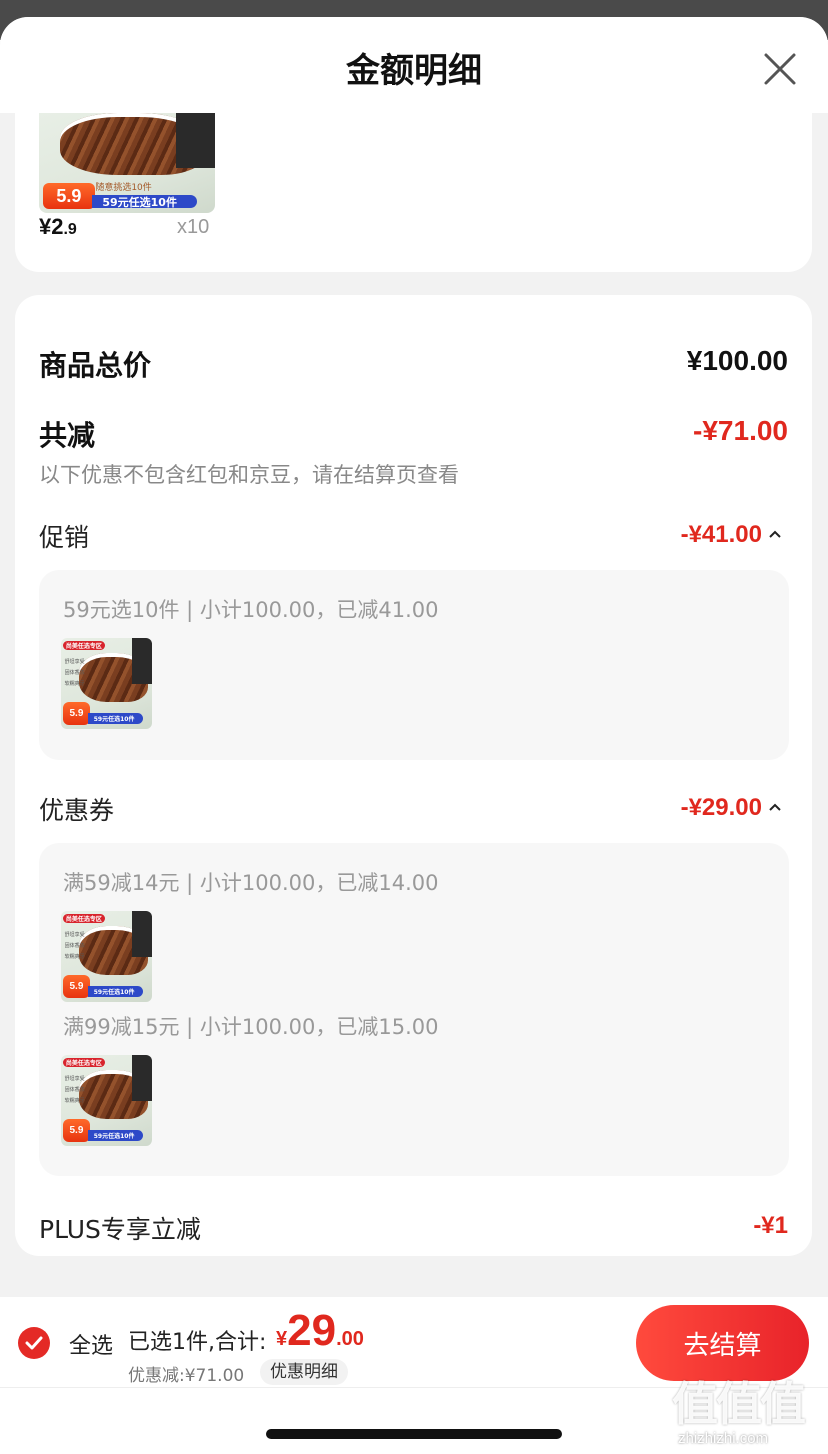  What do you see at coordinates (123, 188) in the screenshot?
I see `sub-tag: 随意挑选10件` at bounding box center [123, 188].